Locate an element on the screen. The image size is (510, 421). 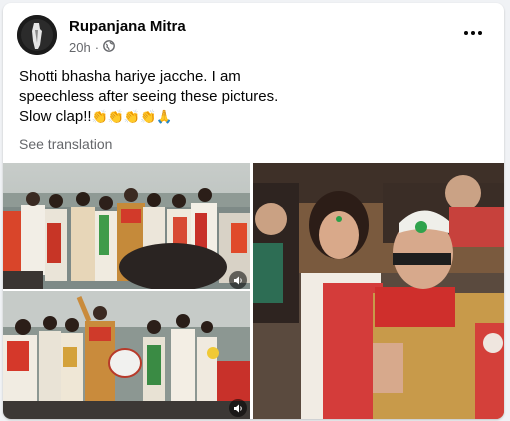
post-header: Rupanjana Mitra 20h · is located at coordinates (253, 37).